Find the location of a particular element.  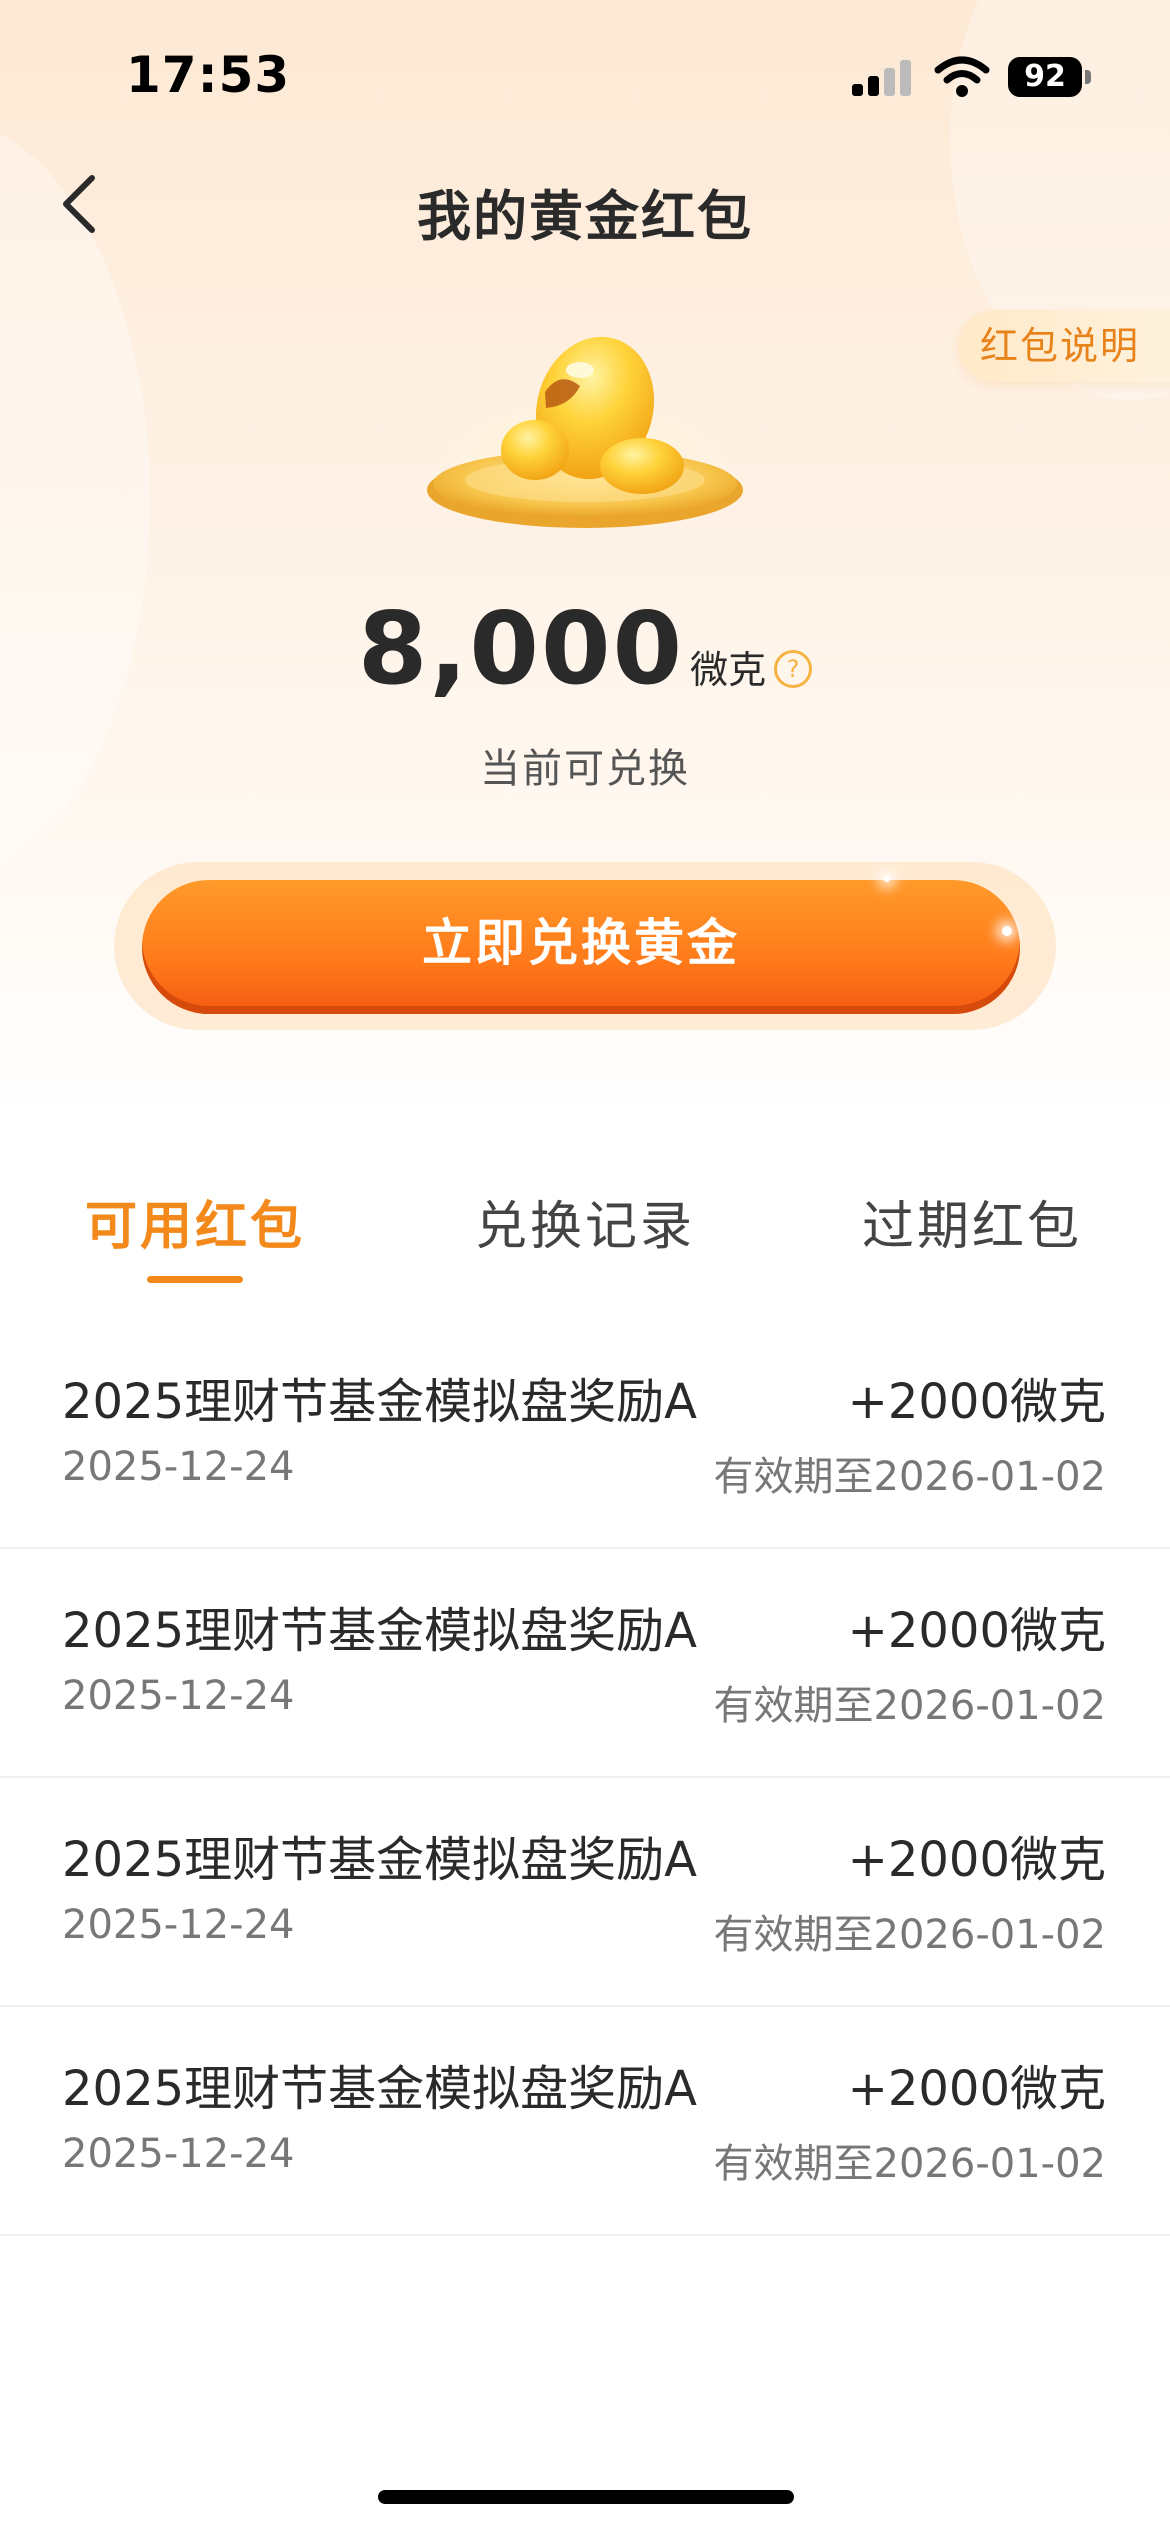

tab-expired: 过期红包 is located at coordinates (972, 1221).